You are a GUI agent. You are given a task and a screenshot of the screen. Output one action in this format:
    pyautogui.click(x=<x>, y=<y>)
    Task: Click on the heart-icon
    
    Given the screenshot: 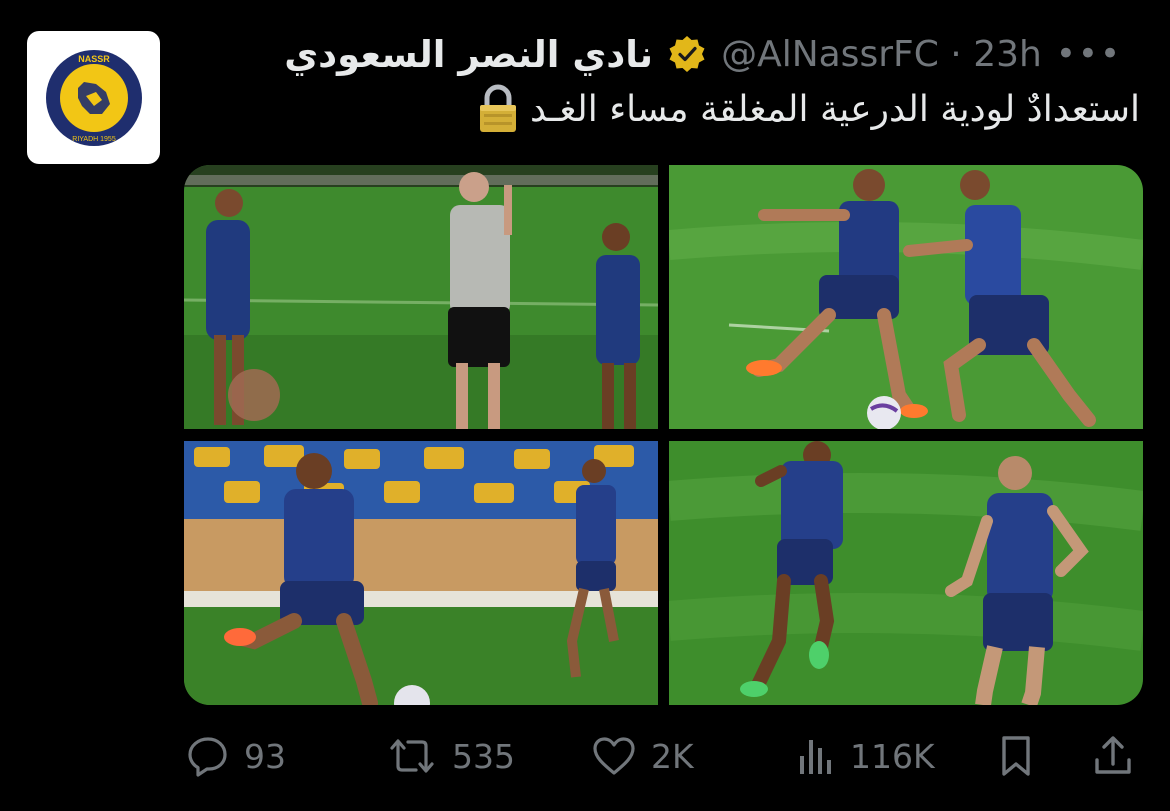 What is the action you would take?
    pyautogui.click(x=614, y=756)
    